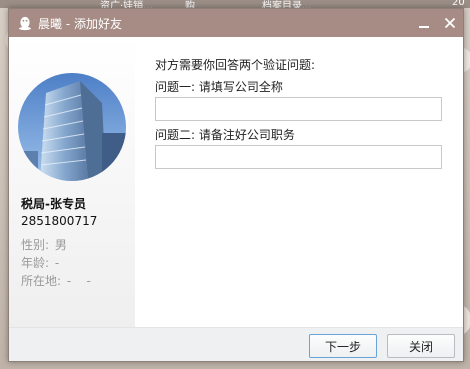 This screenshot has width=470, height=369. I want to click on close-window-button, so click(450, 23).